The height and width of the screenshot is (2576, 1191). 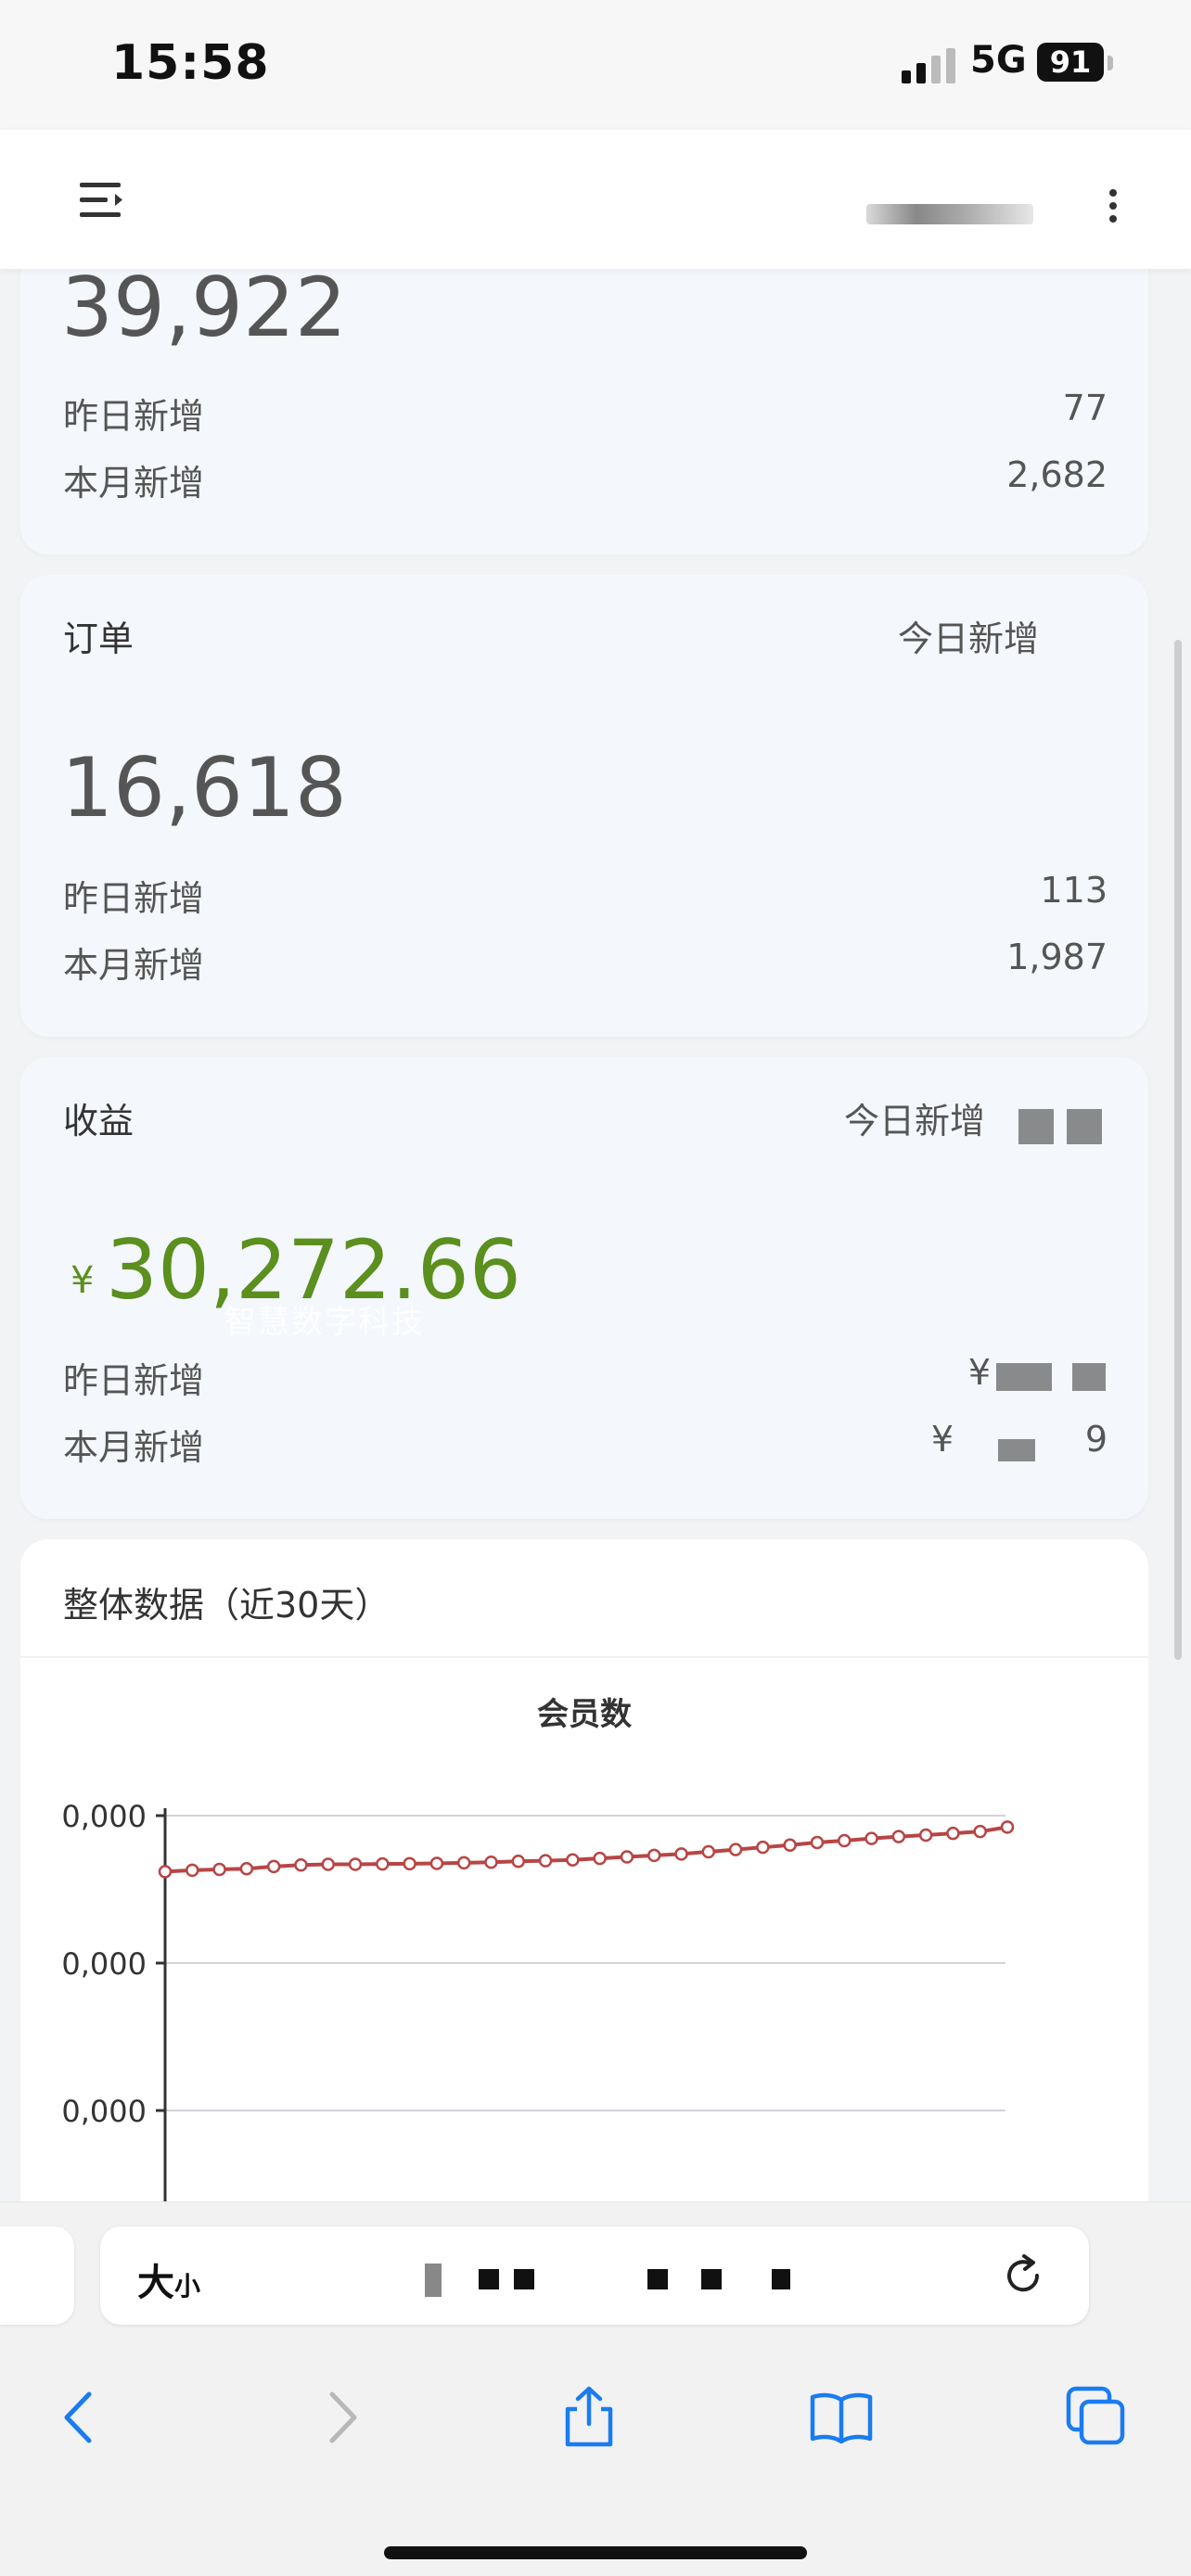 I want to click on revenue-title: 收益, so click(x=98, y=1121).